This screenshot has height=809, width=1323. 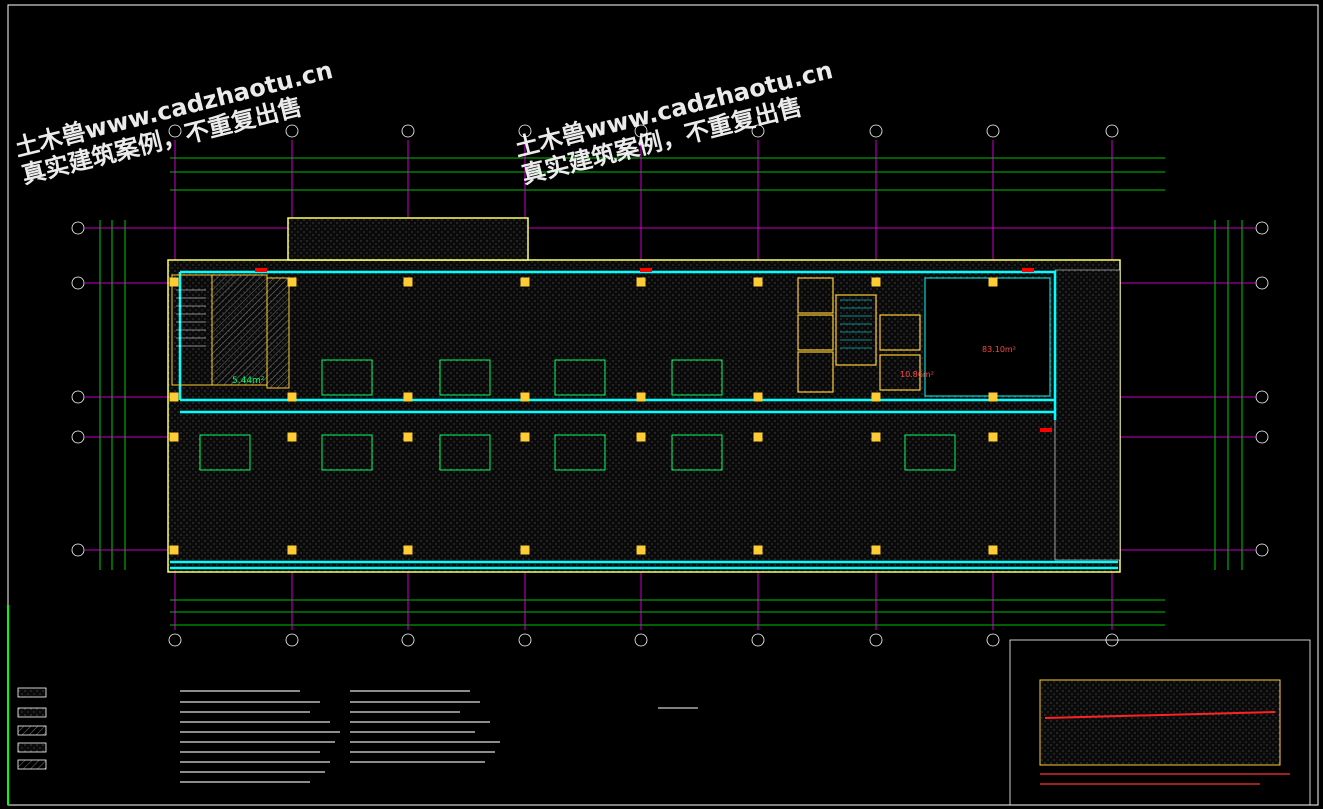 I want to click on right-dimensions, so click(x=1228, y=395).